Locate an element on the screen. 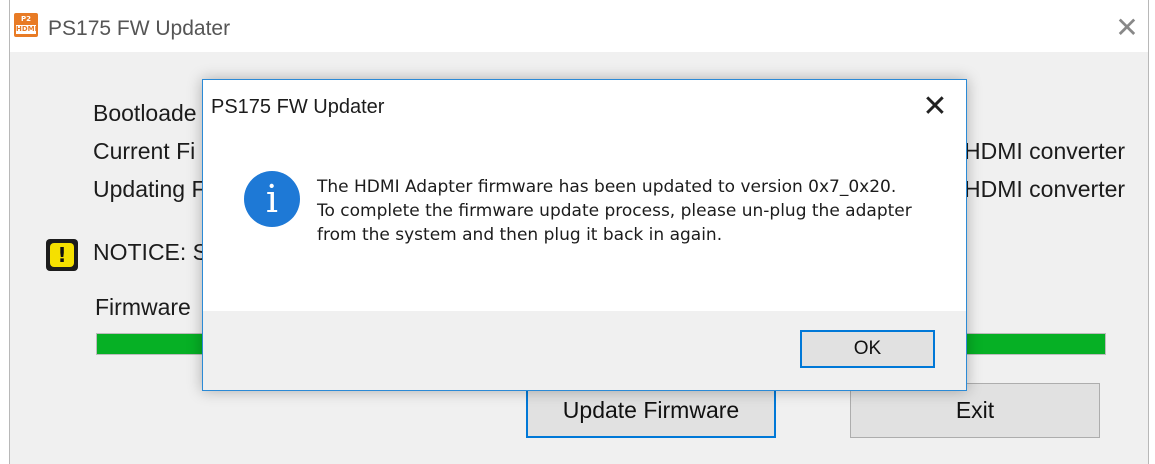 This screenshot has width=1155, height=464. app-icon: P2 HDMI is located at coordinates (26, 25).